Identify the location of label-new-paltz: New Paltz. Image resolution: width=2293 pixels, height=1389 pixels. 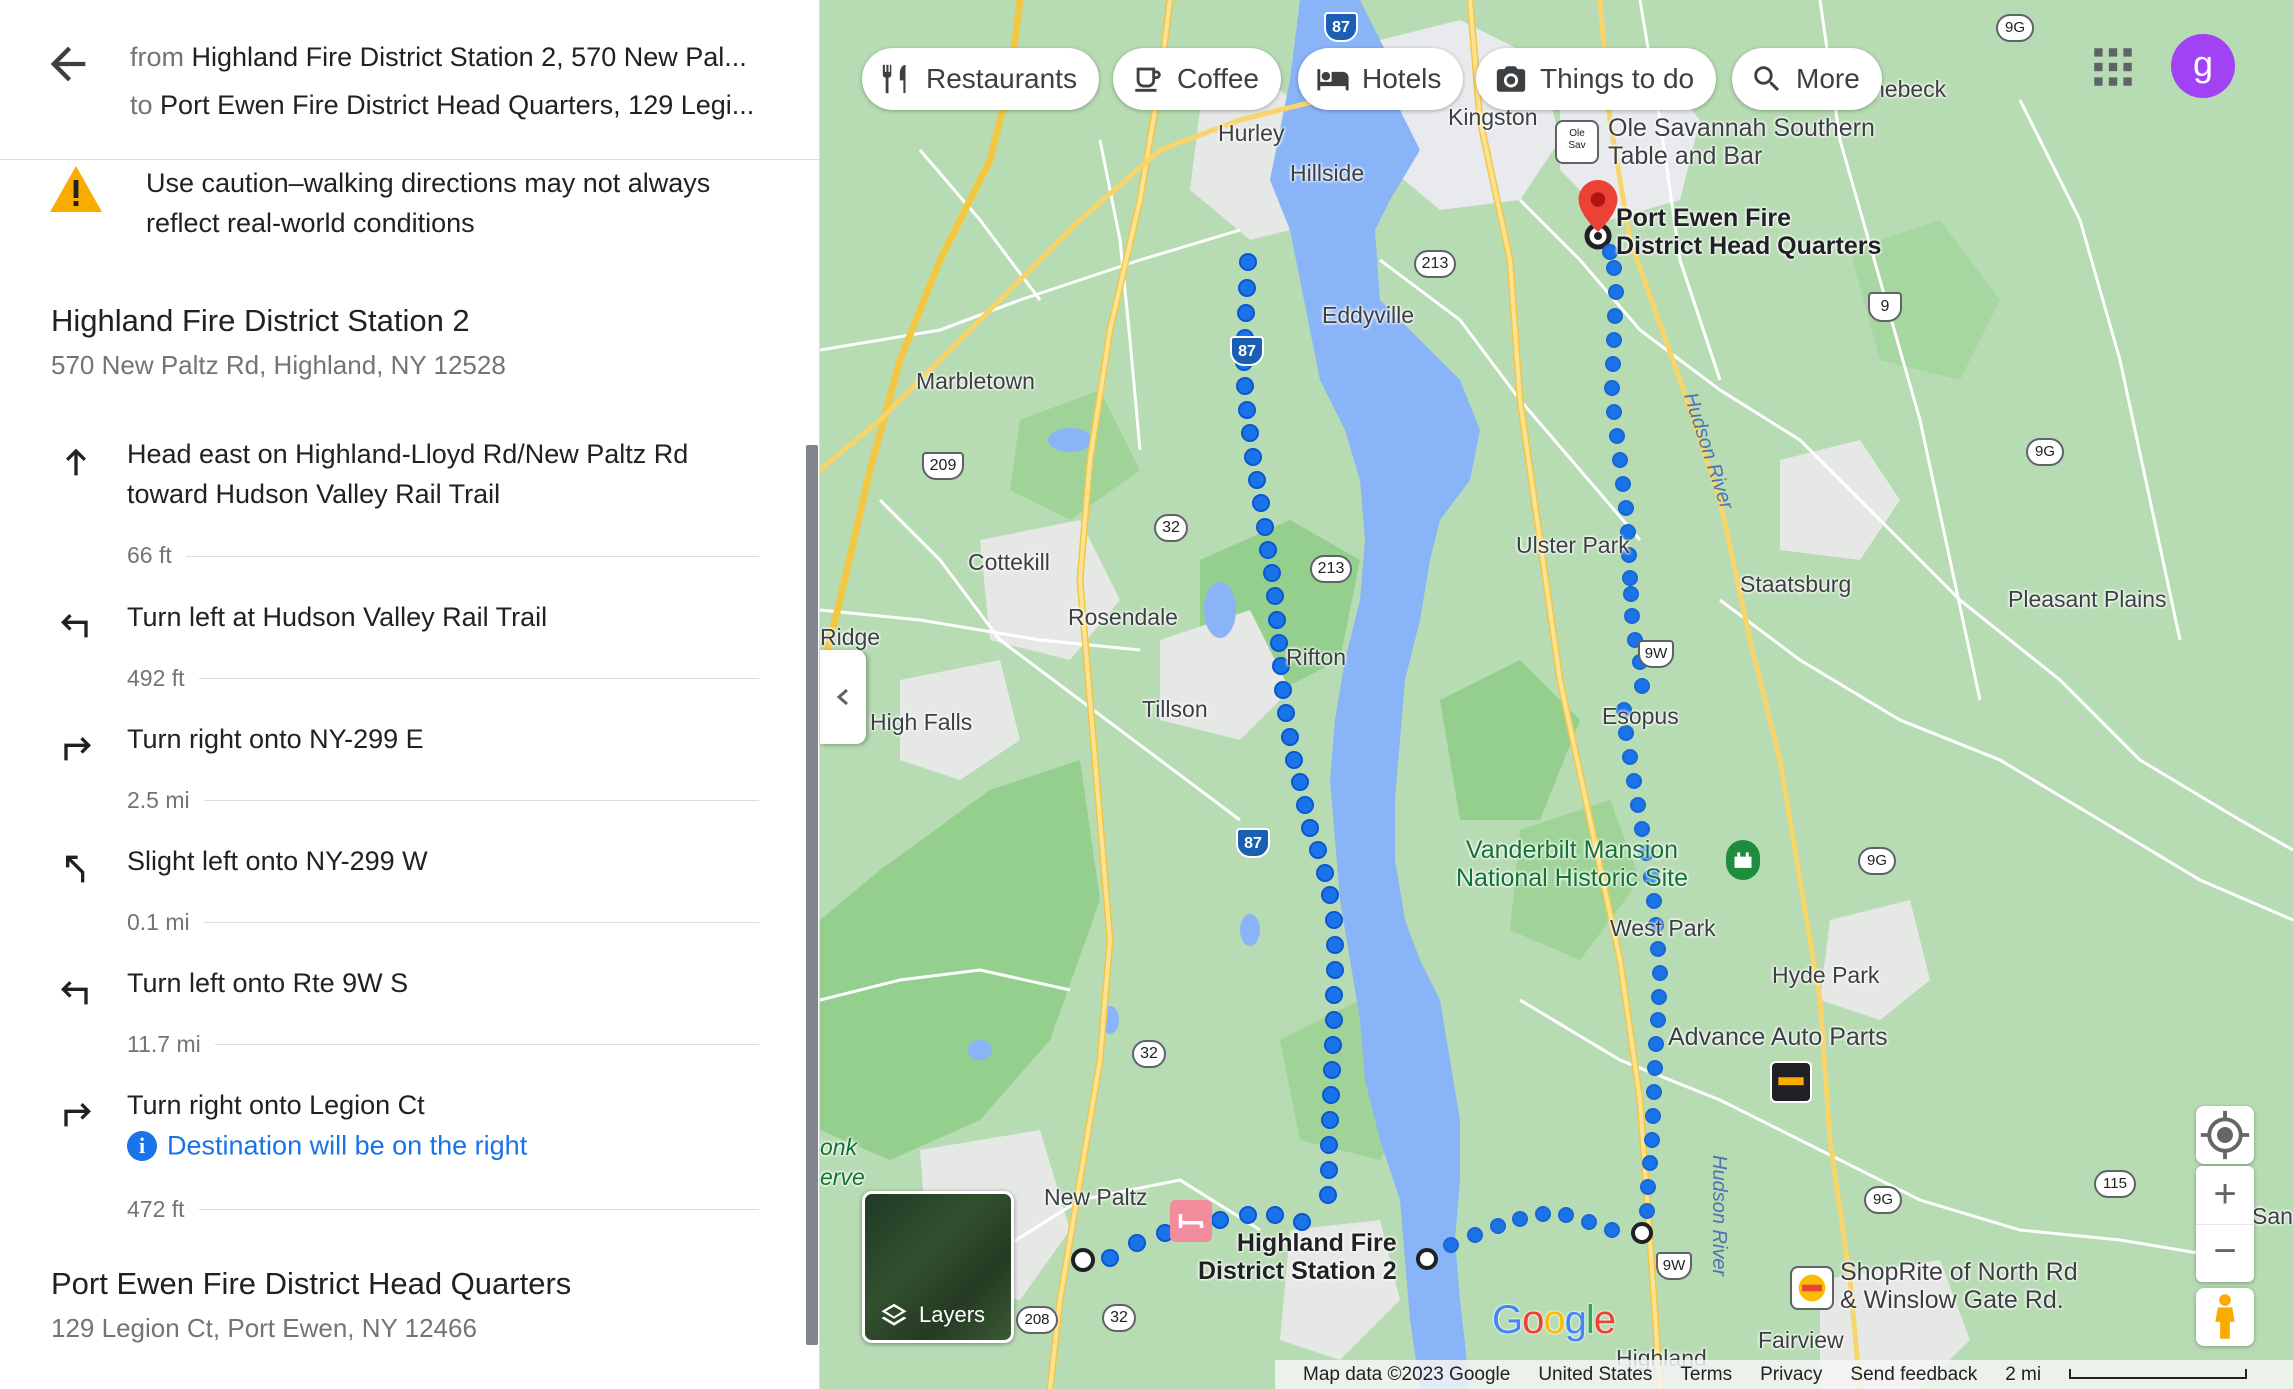
(1096, 1197).